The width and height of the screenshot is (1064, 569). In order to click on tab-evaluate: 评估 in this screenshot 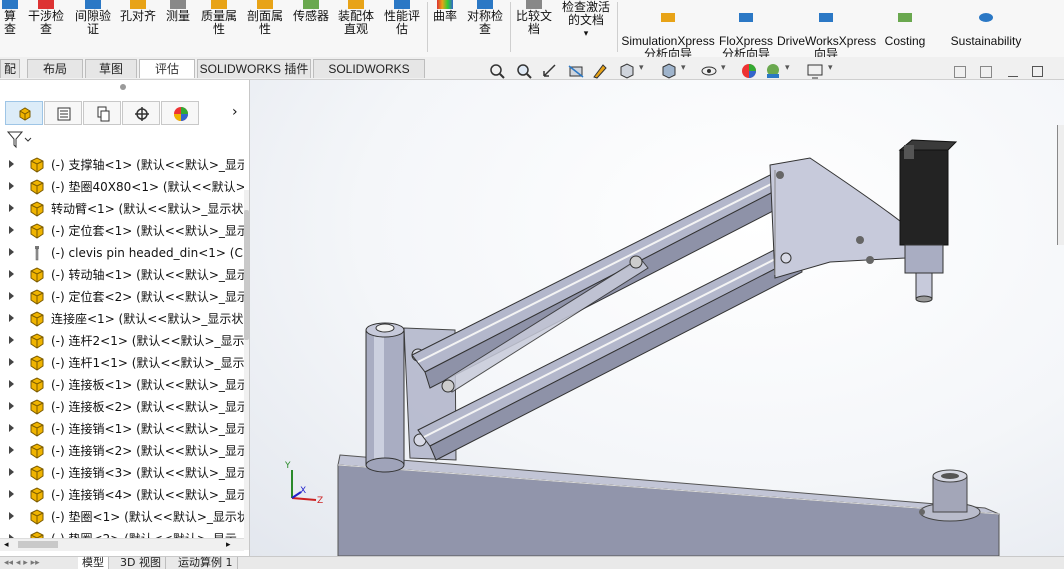, I will do `click(167, 68)`.